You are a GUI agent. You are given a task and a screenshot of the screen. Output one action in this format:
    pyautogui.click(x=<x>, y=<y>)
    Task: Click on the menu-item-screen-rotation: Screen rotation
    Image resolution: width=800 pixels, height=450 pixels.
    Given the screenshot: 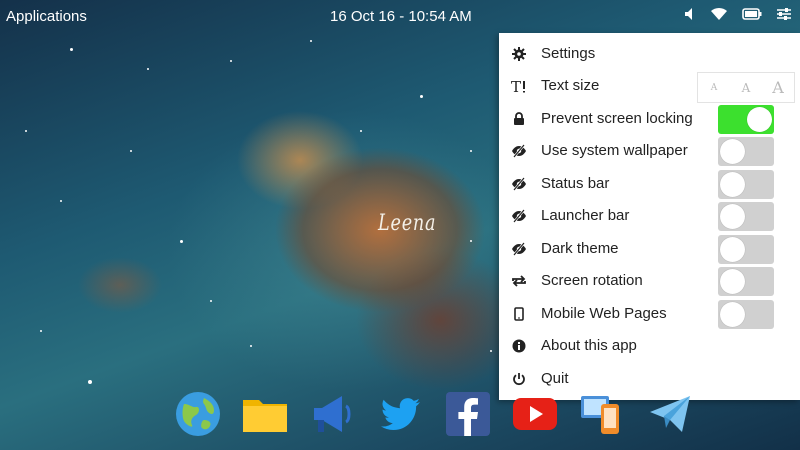 What is the action you would take?
    pyautogui.click(x=649, y=281)
    